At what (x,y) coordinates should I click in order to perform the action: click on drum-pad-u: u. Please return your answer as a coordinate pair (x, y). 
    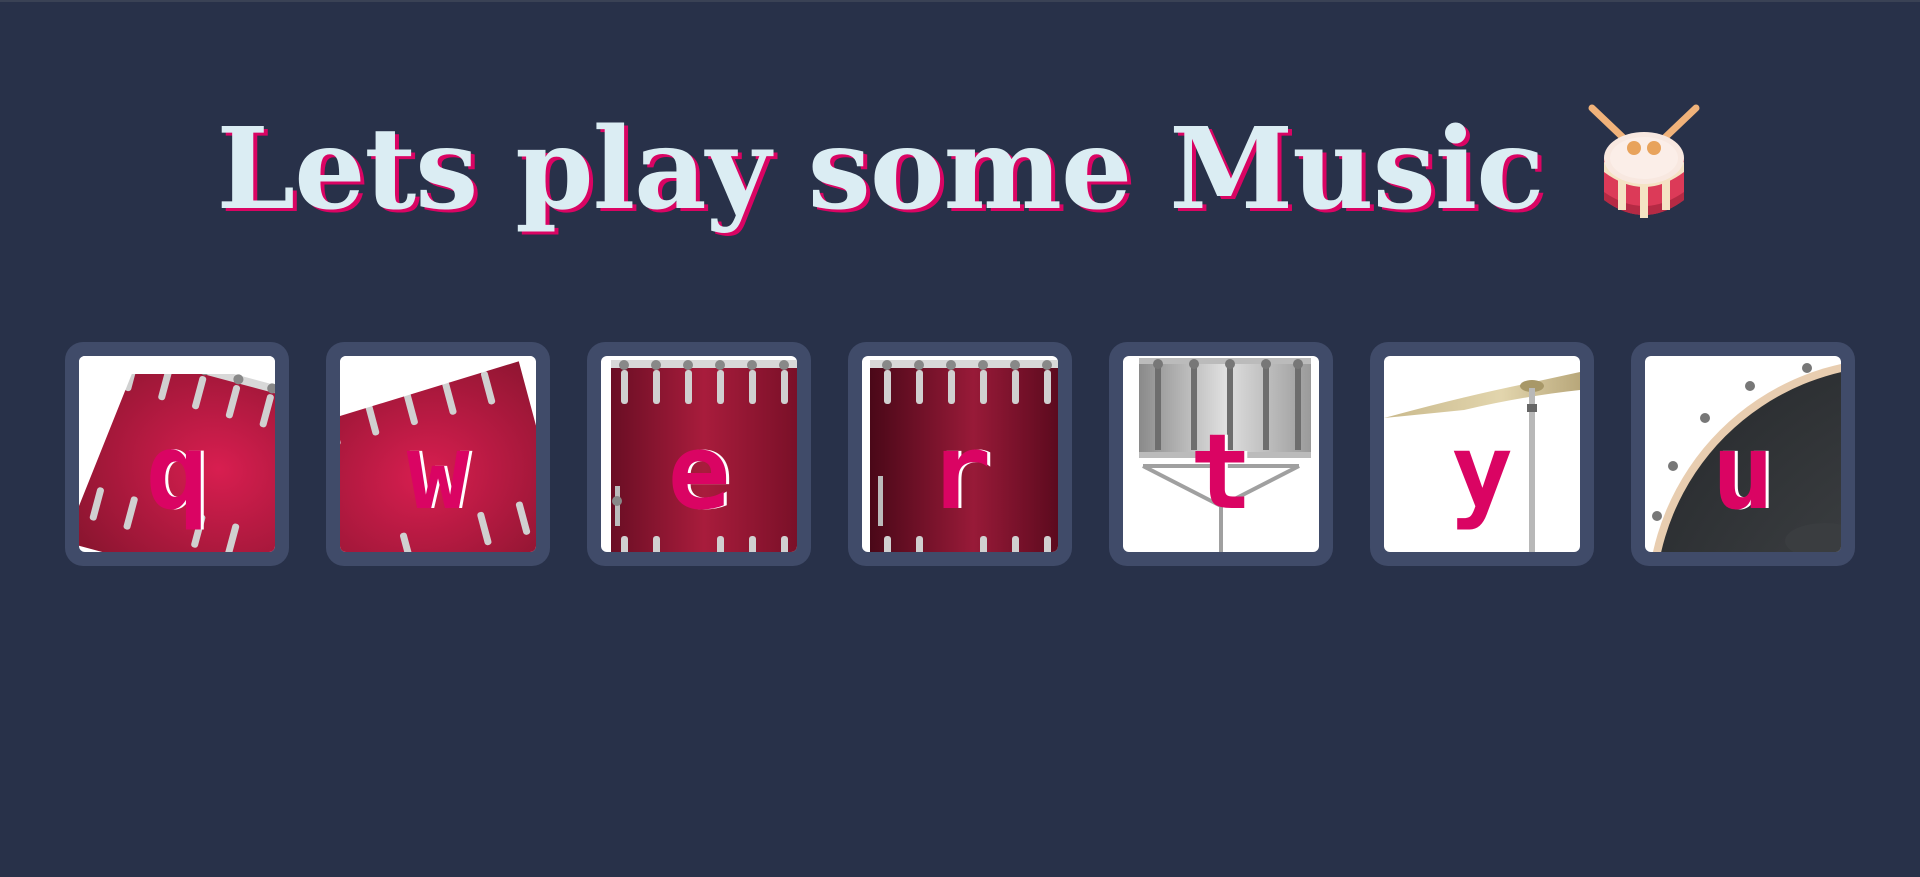
    Looking at the image, I should click on (1743, 454).